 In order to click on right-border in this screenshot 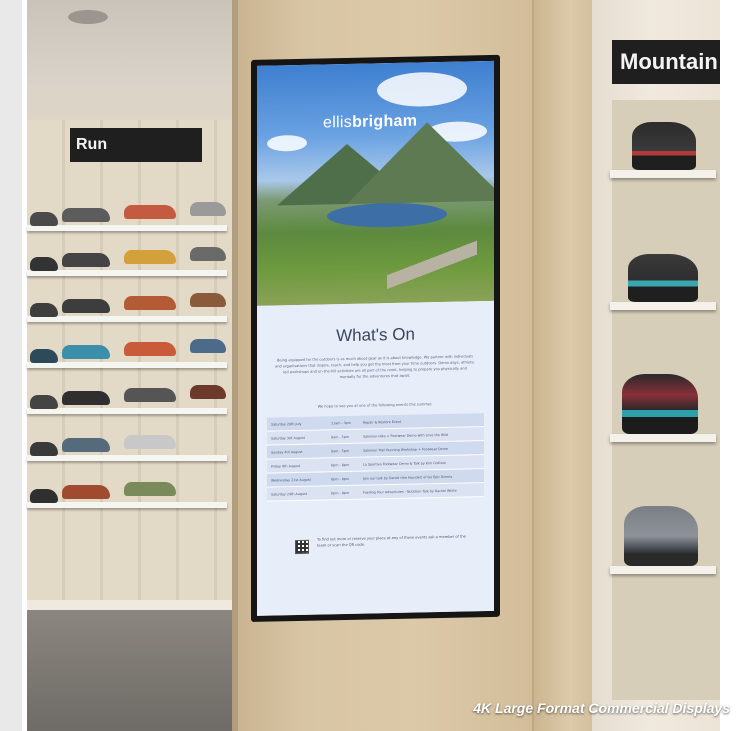, I will do `click(728, 365)`.